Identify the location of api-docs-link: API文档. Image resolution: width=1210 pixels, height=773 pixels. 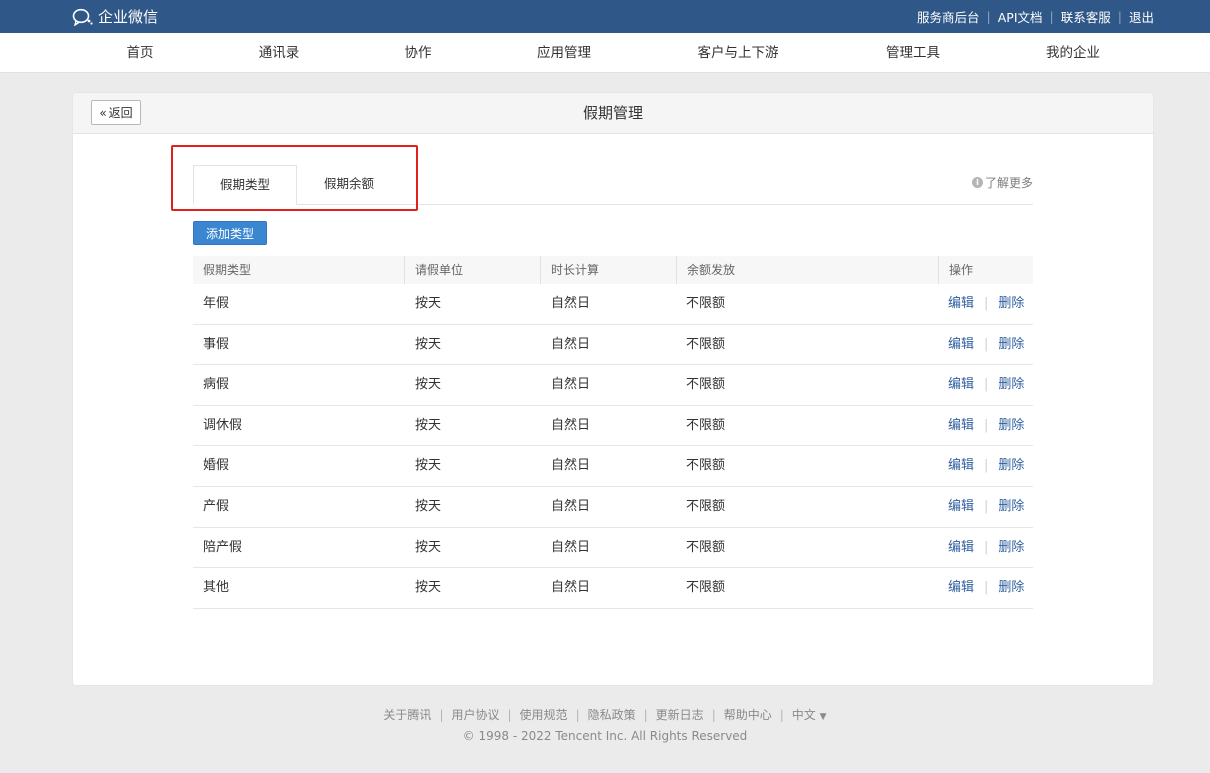
(1020, 16).